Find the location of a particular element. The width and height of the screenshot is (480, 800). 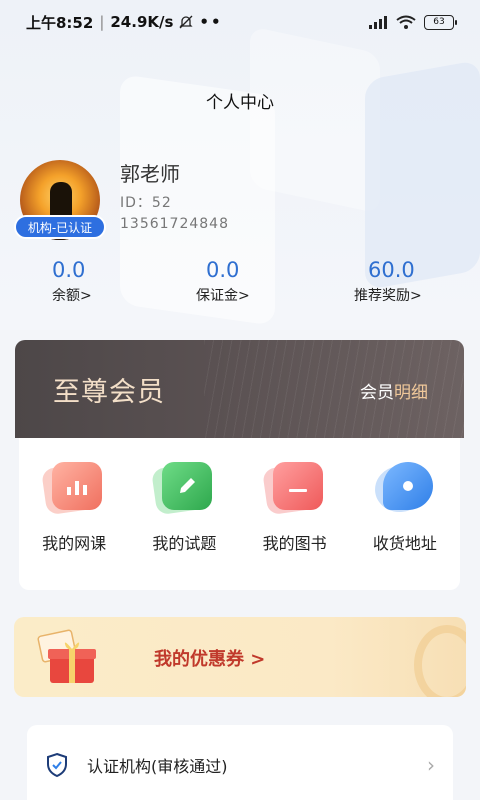

coupon-label: 我的优惠券 > is located at coordinates (210, 659).